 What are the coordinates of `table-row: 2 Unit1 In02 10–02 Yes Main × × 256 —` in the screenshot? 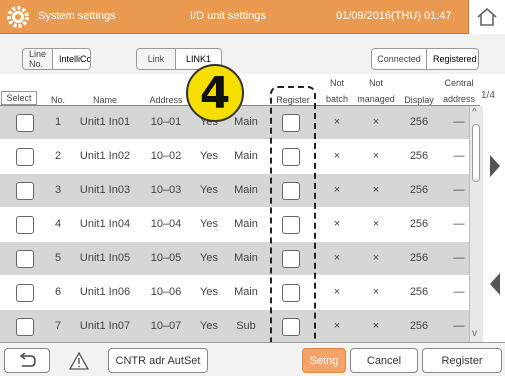 It's located at (234, 157).